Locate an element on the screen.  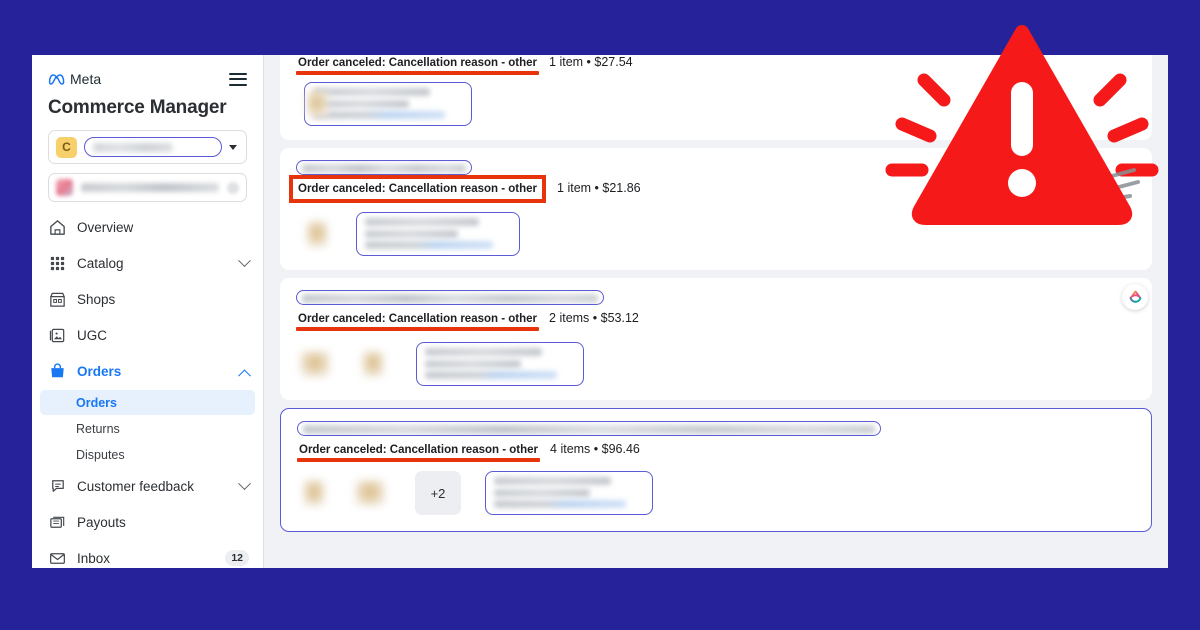
account-selector: C is located at coordinates (147, 147).